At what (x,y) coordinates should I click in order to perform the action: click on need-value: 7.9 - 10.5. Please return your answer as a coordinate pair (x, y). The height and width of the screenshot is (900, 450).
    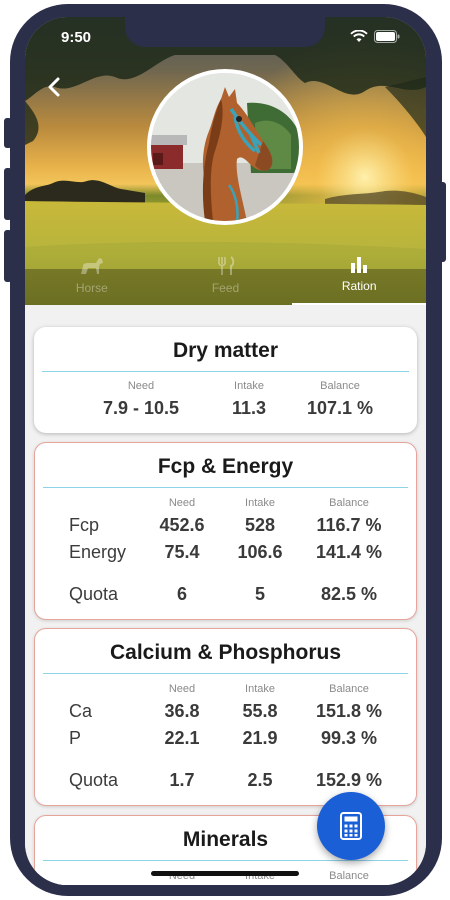
    Looking at the image, I should click on (141, 408).